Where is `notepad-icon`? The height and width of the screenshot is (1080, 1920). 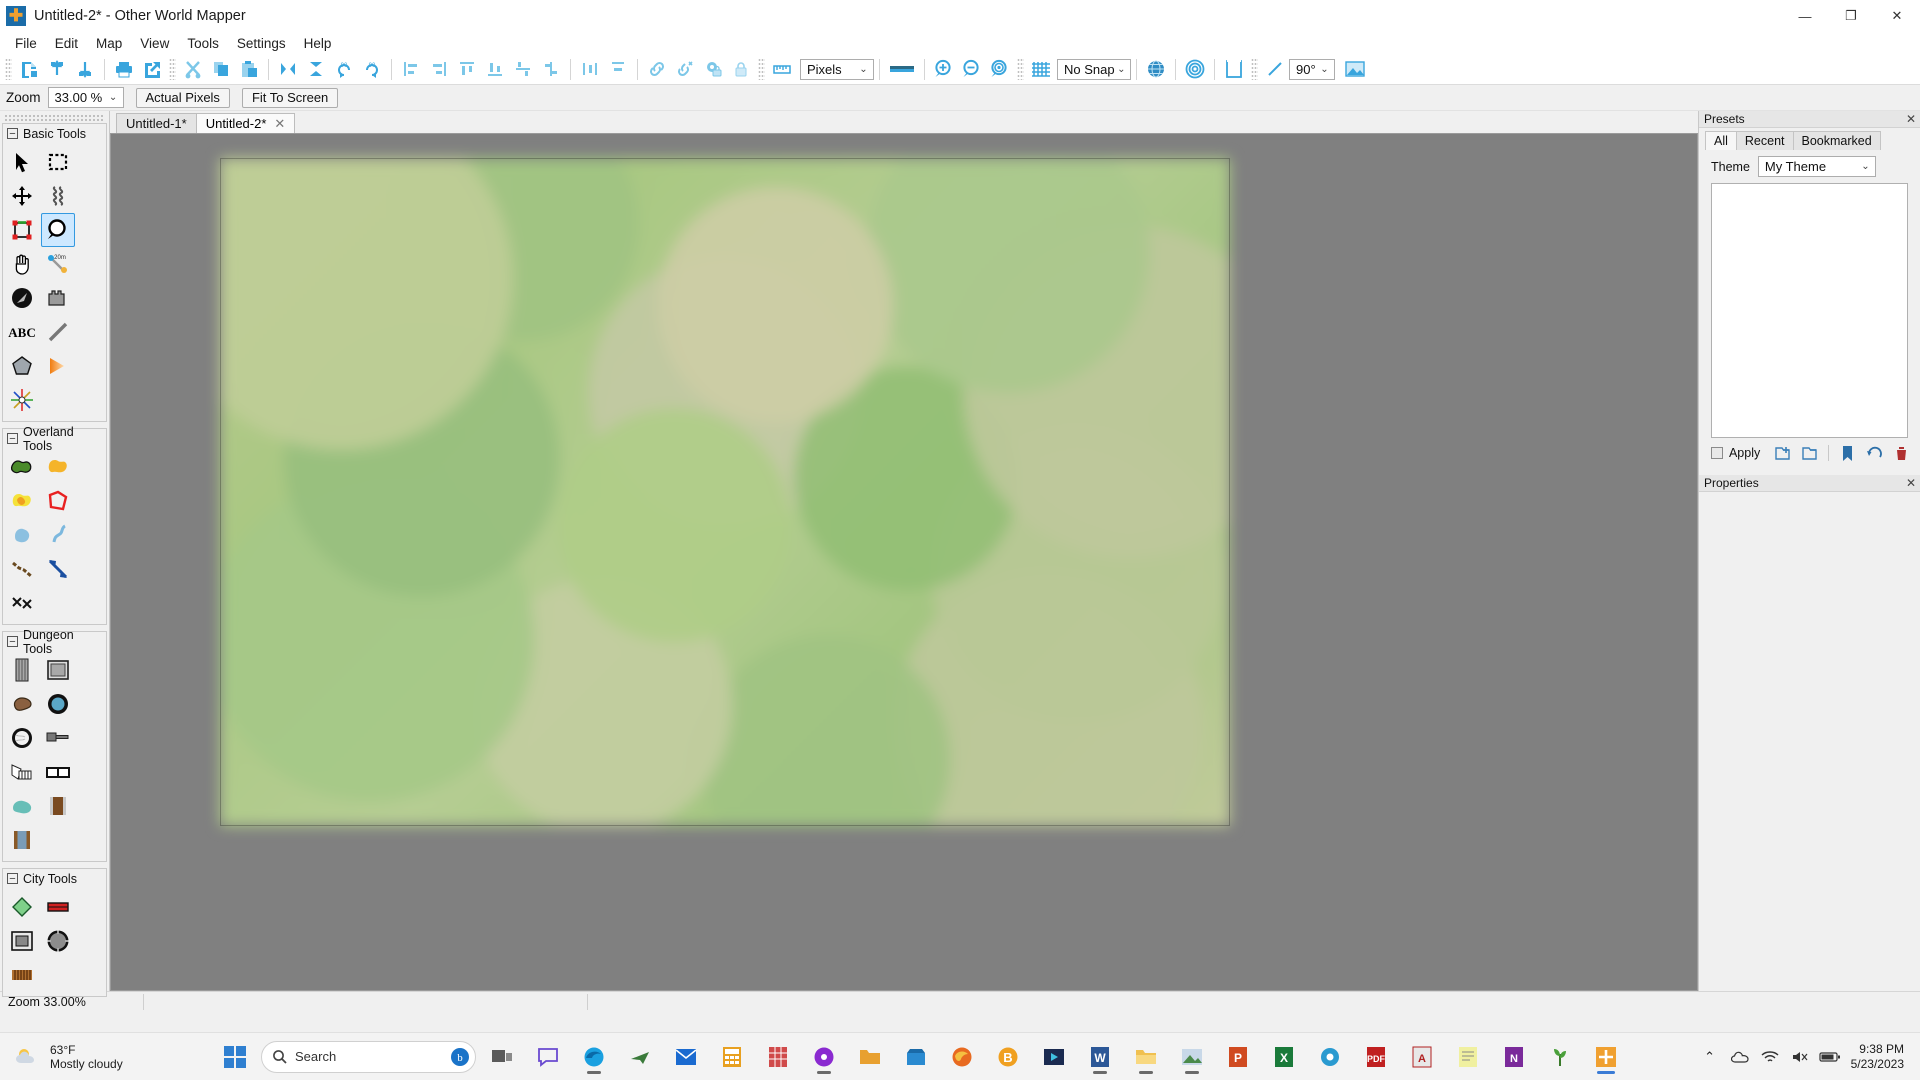 notepad-icon is located at coordinates (1468, 1057).